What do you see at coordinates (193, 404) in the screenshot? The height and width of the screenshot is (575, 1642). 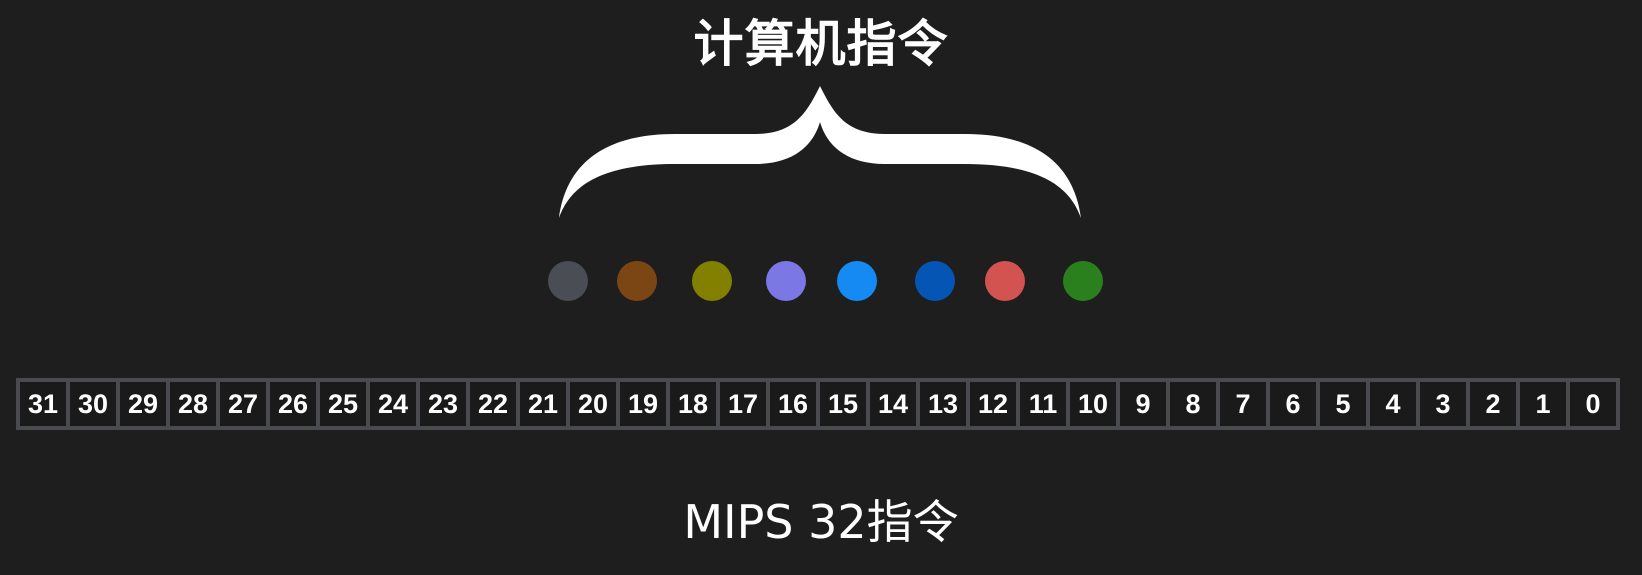 I see `bit-cell: 28` at bounding box center [193, 404].